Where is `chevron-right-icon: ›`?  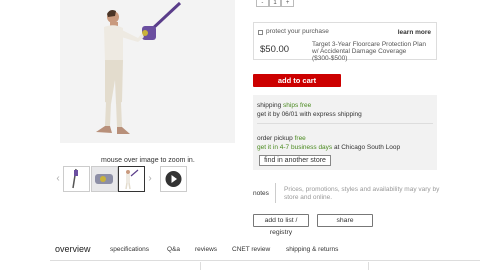
chevron-right-icon: › is located at coordinates (150, 179).